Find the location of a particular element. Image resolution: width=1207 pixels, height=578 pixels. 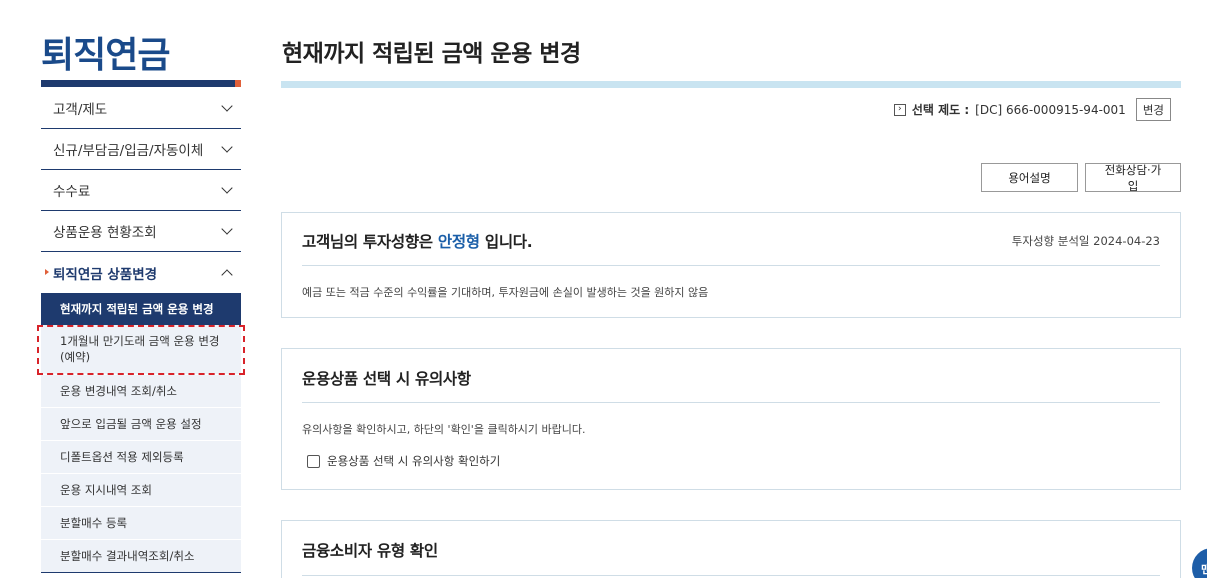

chevron-up-icon is located at coordinates (227, 274).